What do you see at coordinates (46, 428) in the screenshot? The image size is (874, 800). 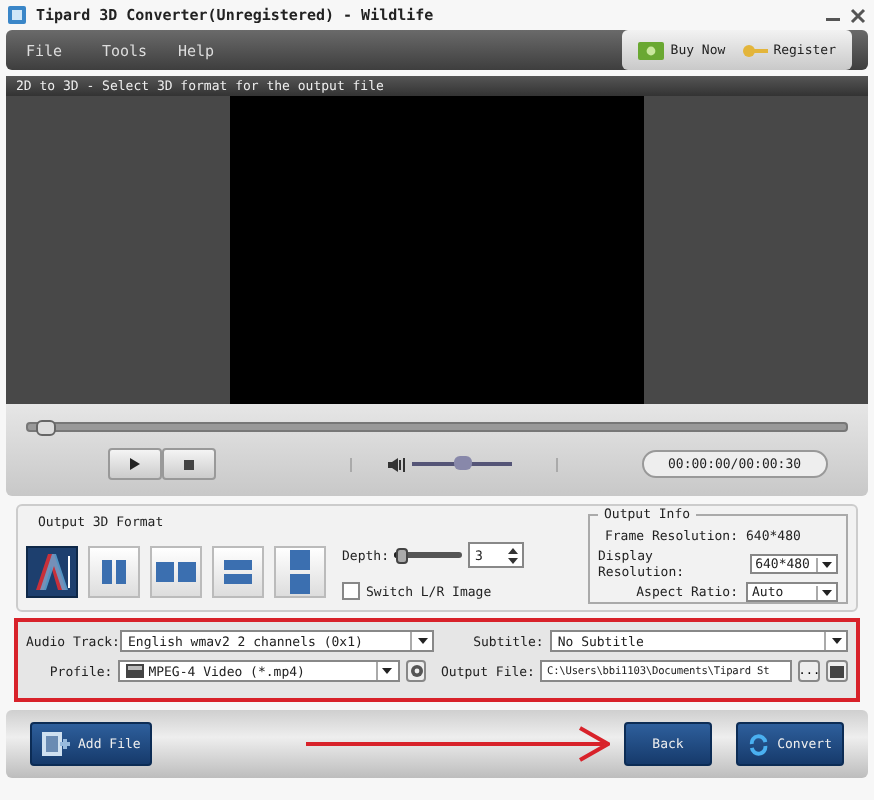 I see `slider-thumb` at bounding box center [46, 428].